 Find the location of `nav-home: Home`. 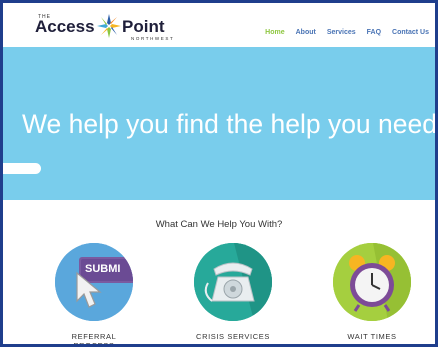

nav-home: Home is located at coordinates (274, 32).